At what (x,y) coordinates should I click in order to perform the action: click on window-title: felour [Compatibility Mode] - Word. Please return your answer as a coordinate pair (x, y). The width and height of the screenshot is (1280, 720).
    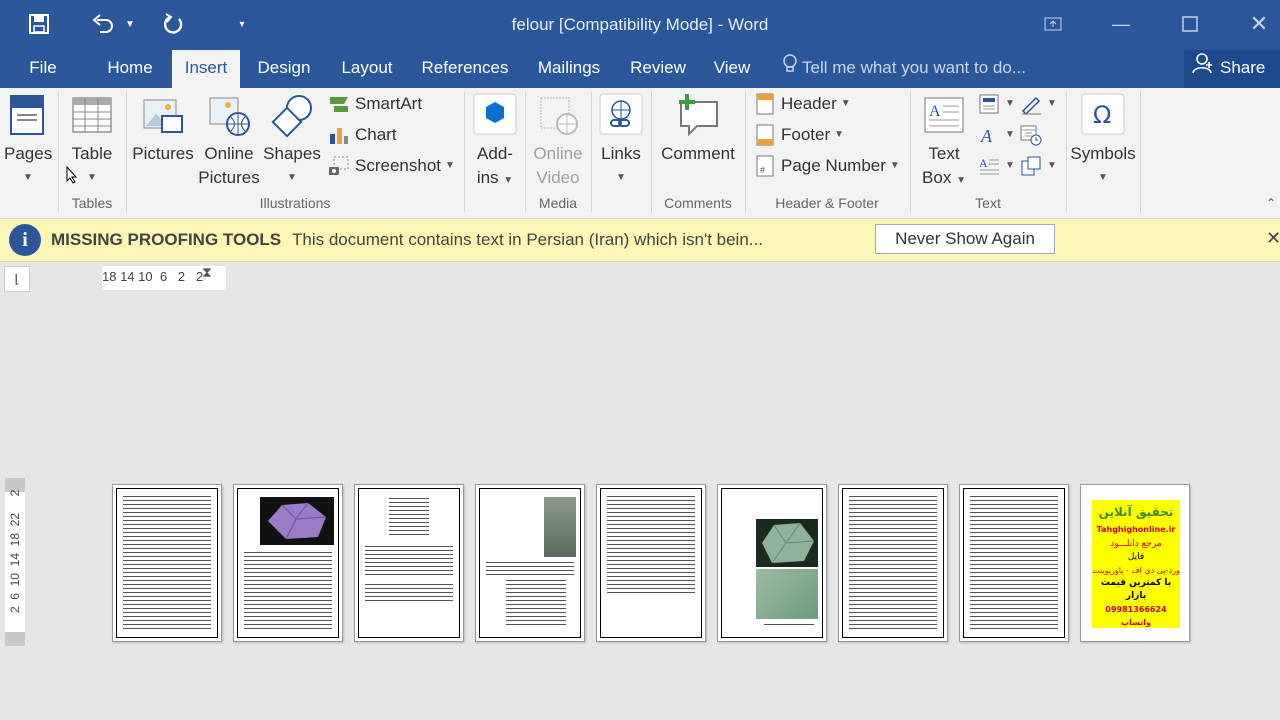
    Looking at the image, I should click on (640, 24).